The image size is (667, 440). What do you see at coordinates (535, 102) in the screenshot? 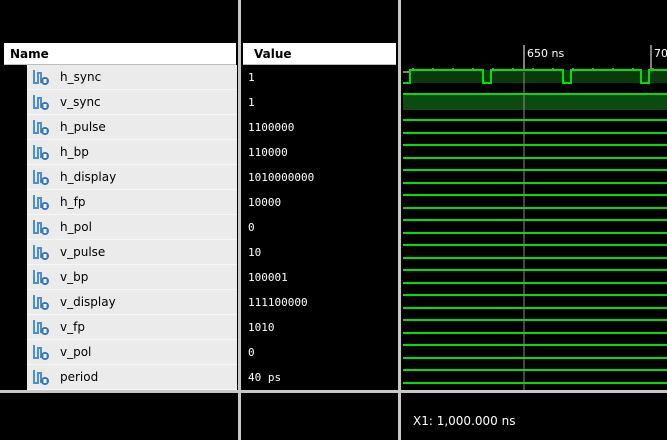
I see `v-sync-fill` at bounding box center [535, 102].